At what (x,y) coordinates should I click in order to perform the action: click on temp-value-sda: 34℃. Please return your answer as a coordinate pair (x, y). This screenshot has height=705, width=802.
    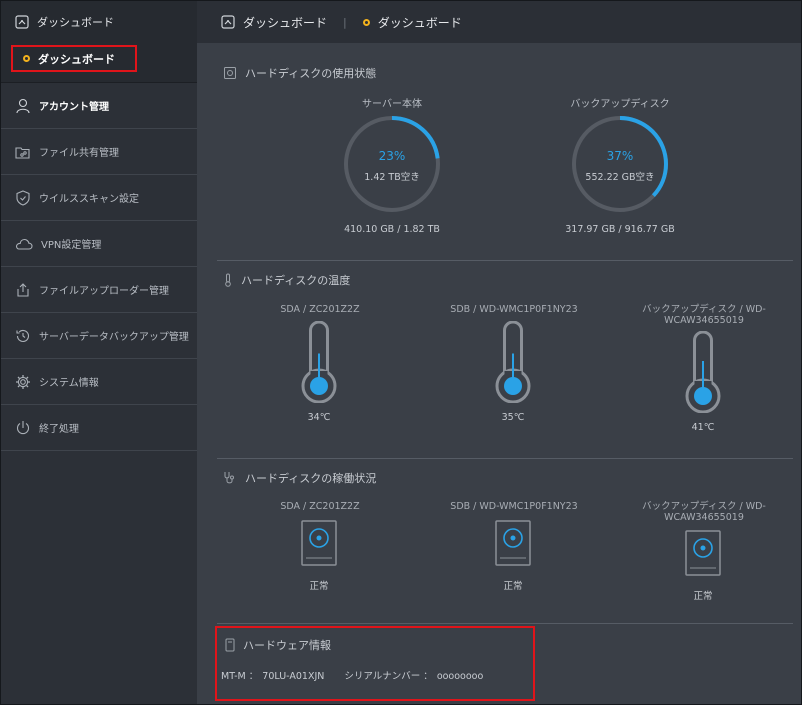
    Looking at the image, I should click on (319, 417).